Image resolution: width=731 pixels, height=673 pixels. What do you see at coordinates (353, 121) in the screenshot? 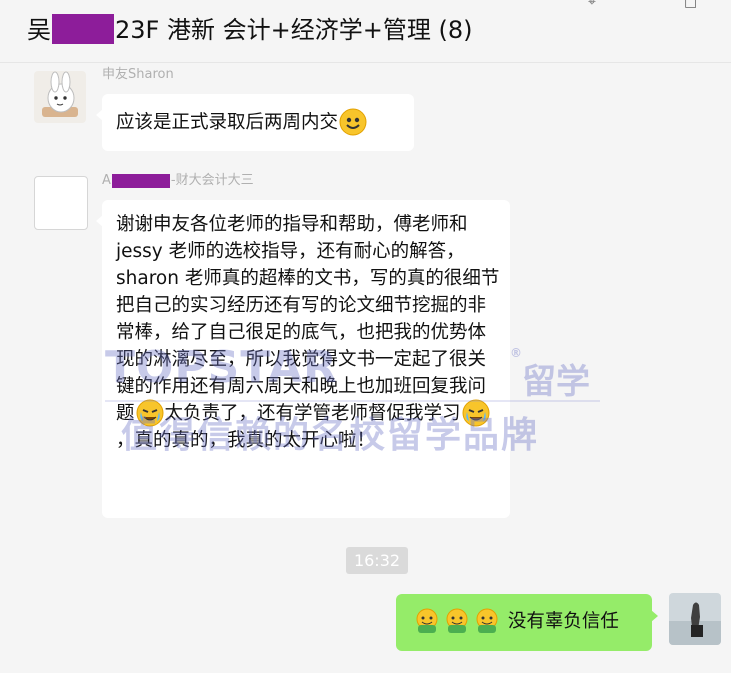
I see `grinning-face-emoji-icon` at bounding box center [353, 121].